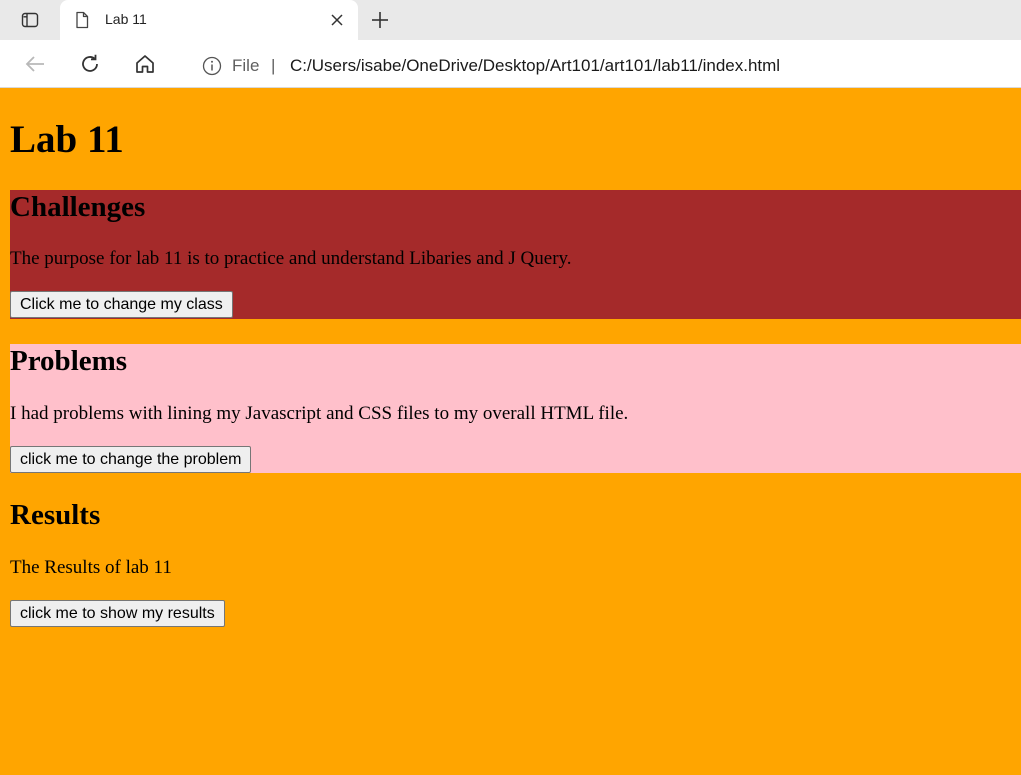 Image resolution: width=1021 pixels, height=775 pixels. What do you see at coordinates (121, 304) in the screenshot?
I see `change-class-button: Click me to change my class` at bounding box center [121, 304].